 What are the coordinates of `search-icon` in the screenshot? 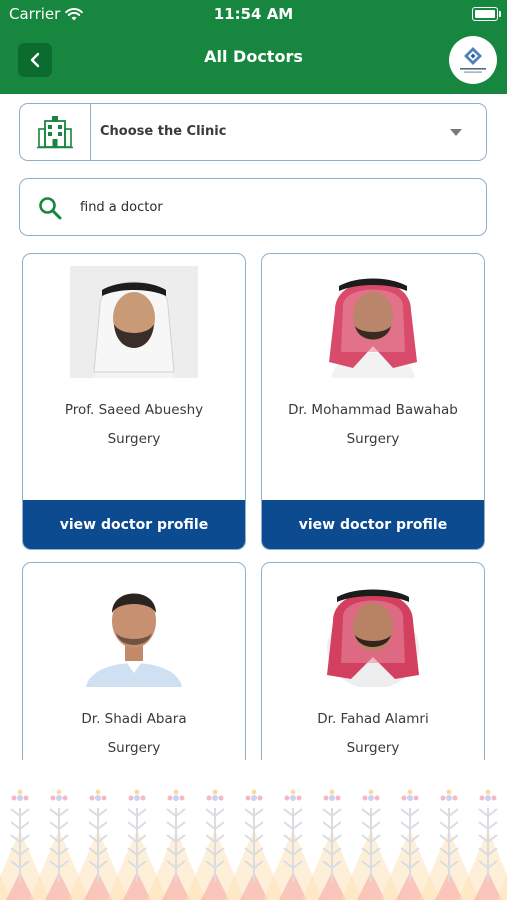 It's located at (50, 208).